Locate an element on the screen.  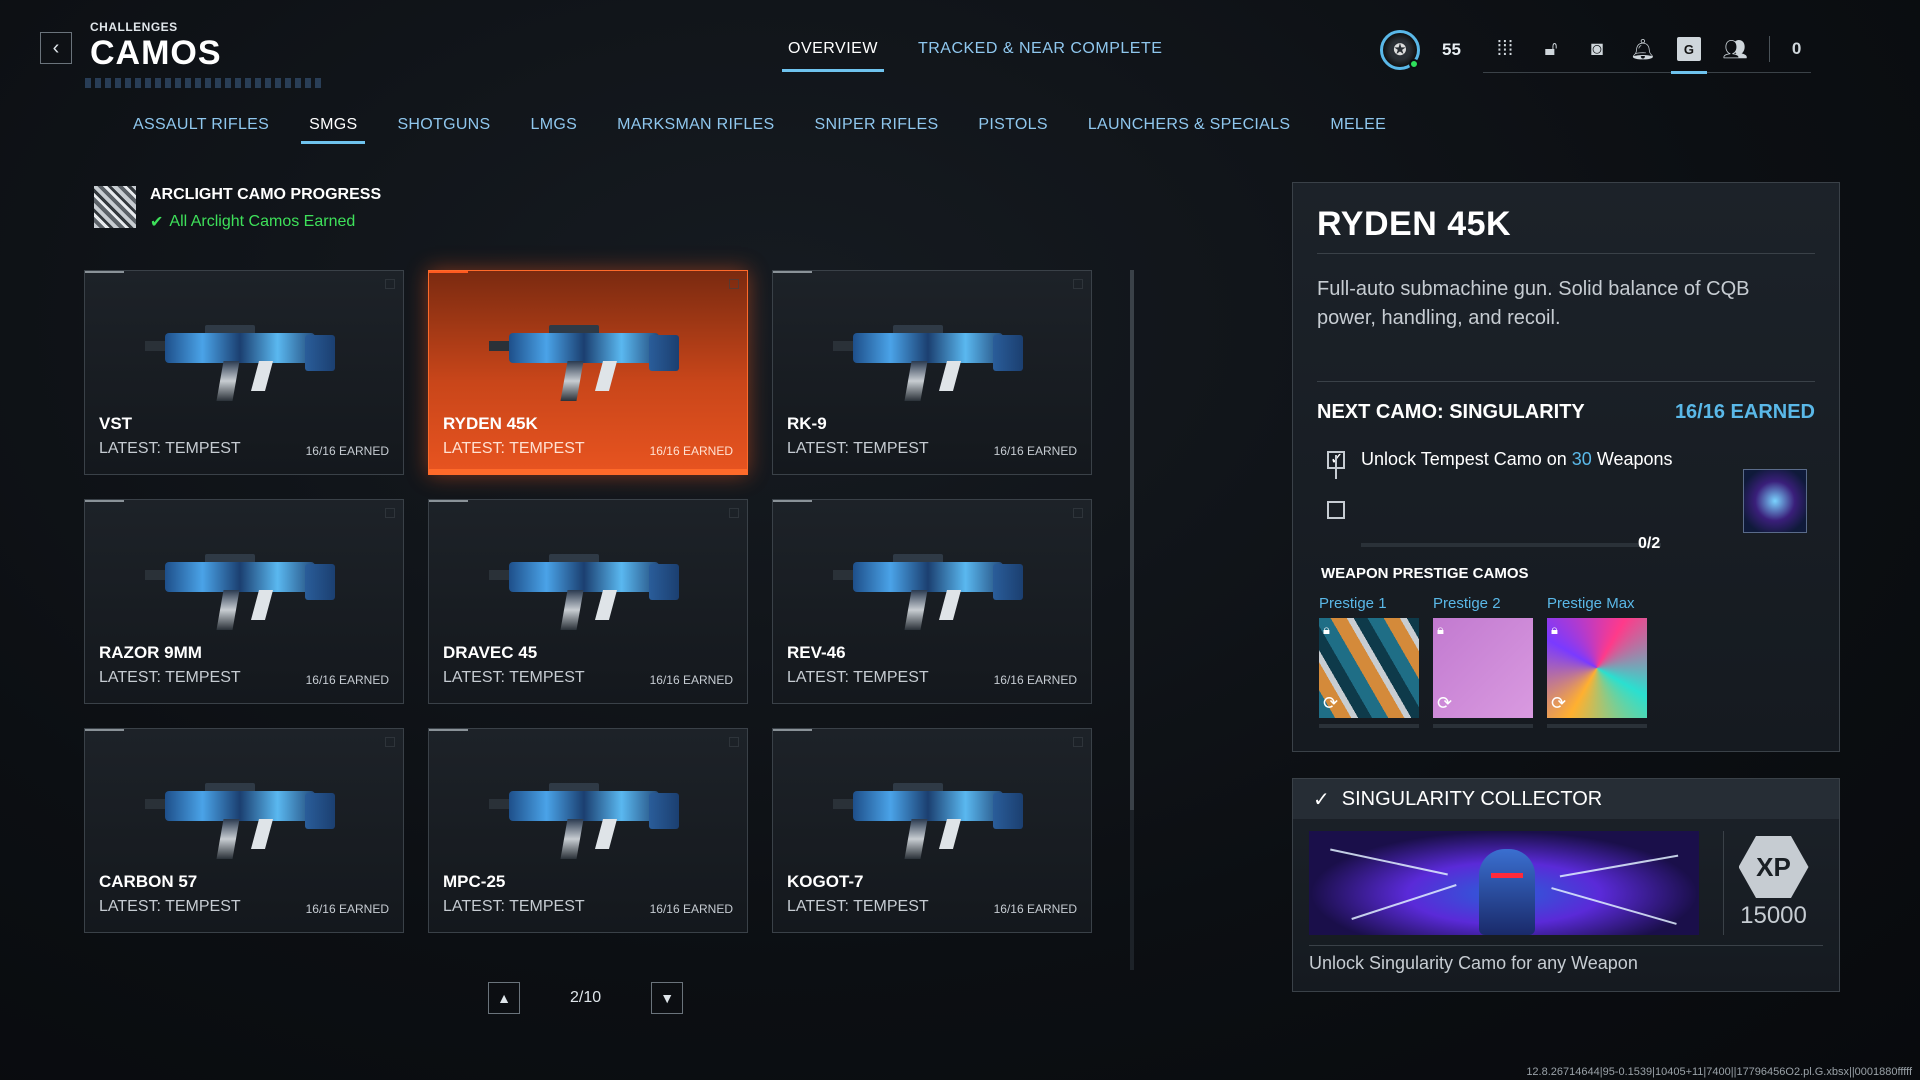
tab-tracked-near-complete: TRACKED & NEAR COMPLETE is located at coordinates (1040, 53).